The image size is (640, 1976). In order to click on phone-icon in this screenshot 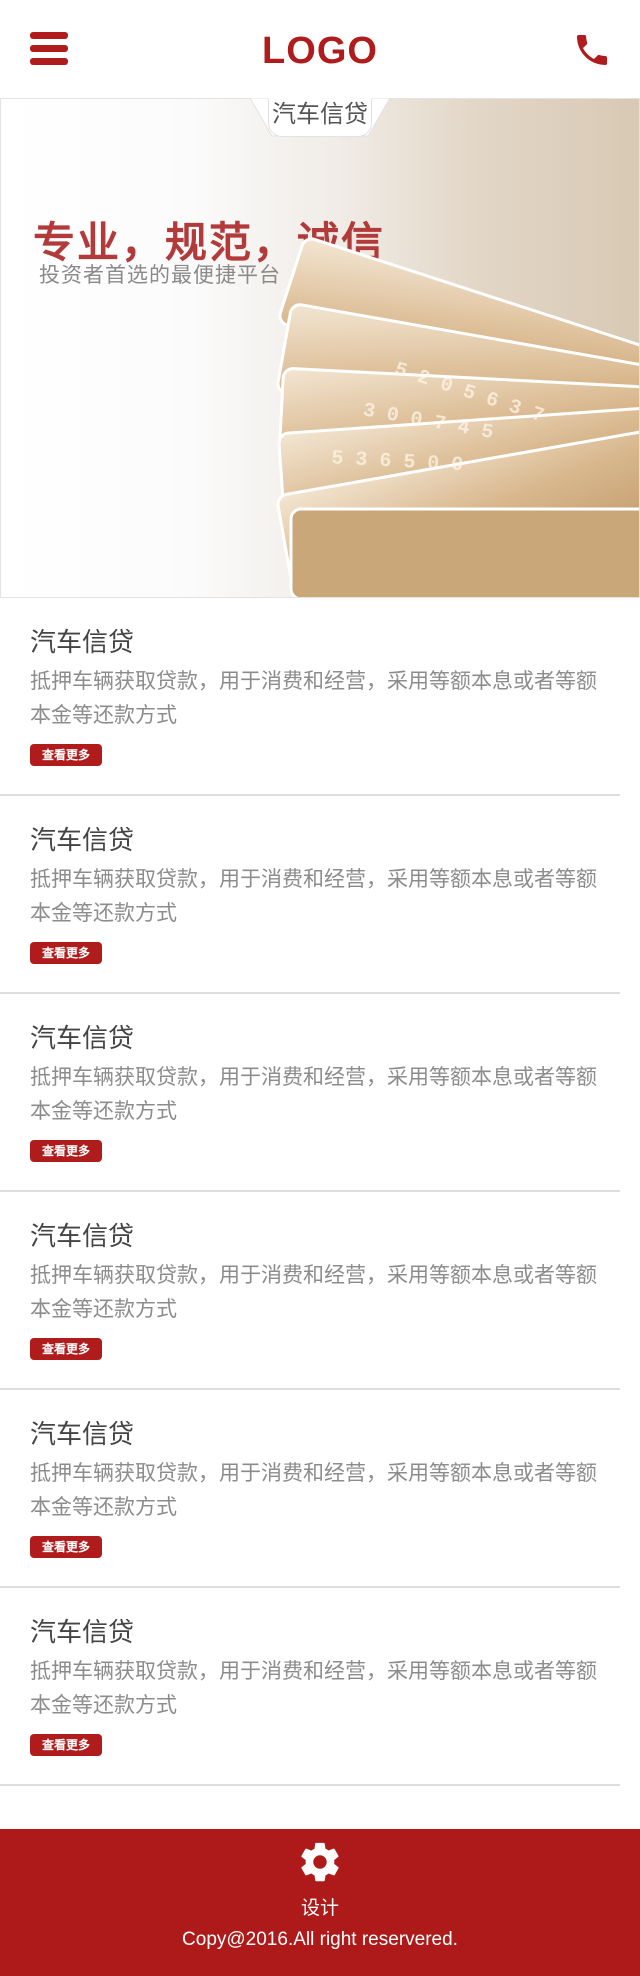, I will do `click(592, 50)`.